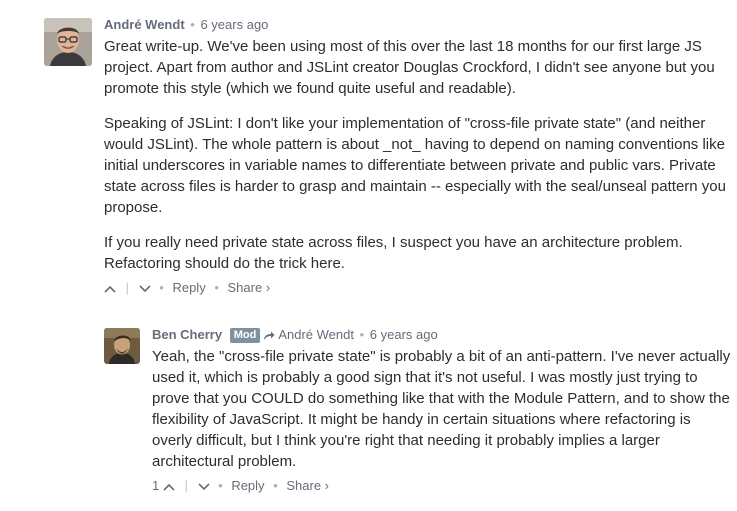 This screenshot has width=737, height=511. I want to click on comment-header: André Wendt • 6 years ago, so click(419, 26).